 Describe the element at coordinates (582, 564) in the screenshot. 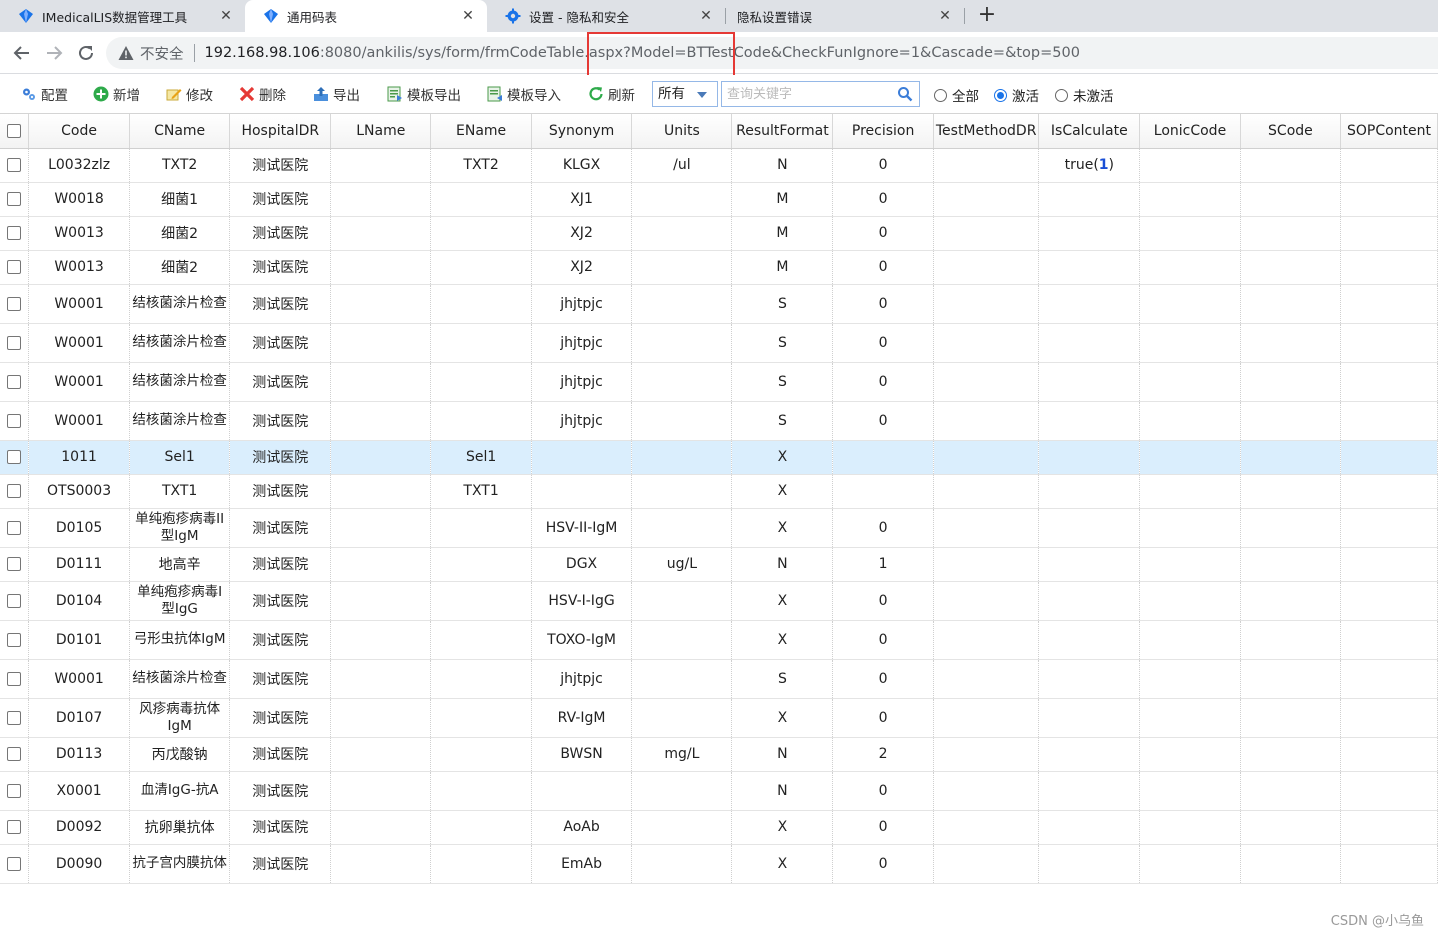

I see `cell-syn: DGX` at that location.